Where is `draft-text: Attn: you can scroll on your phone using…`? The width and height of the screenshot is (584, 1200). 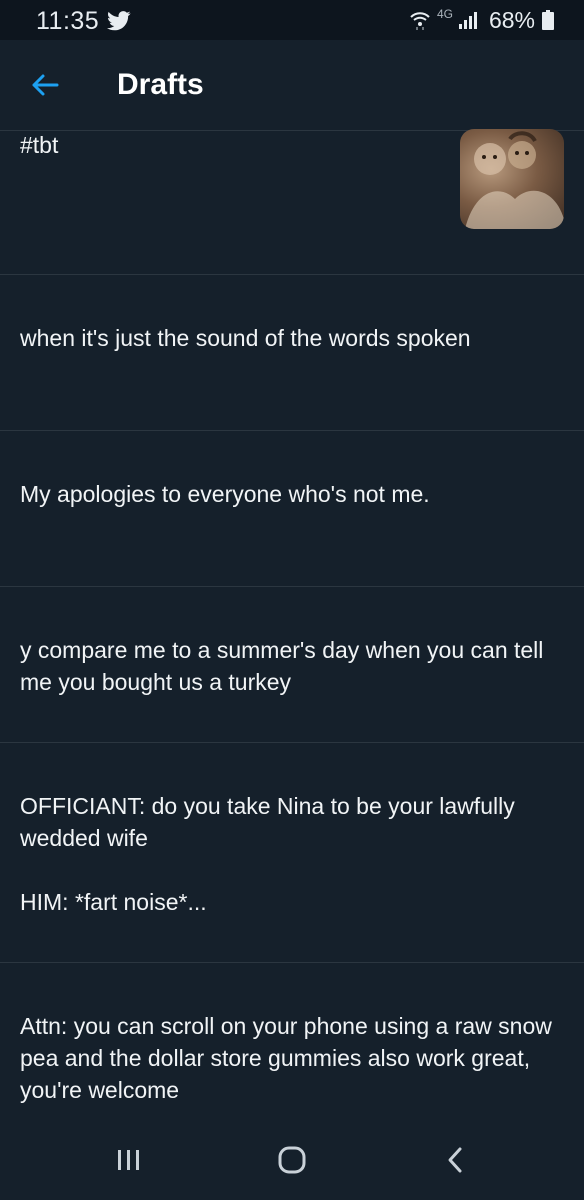 draft-text: Attn: you can scroll on your phone using… is located at coordinates (286, 1058).